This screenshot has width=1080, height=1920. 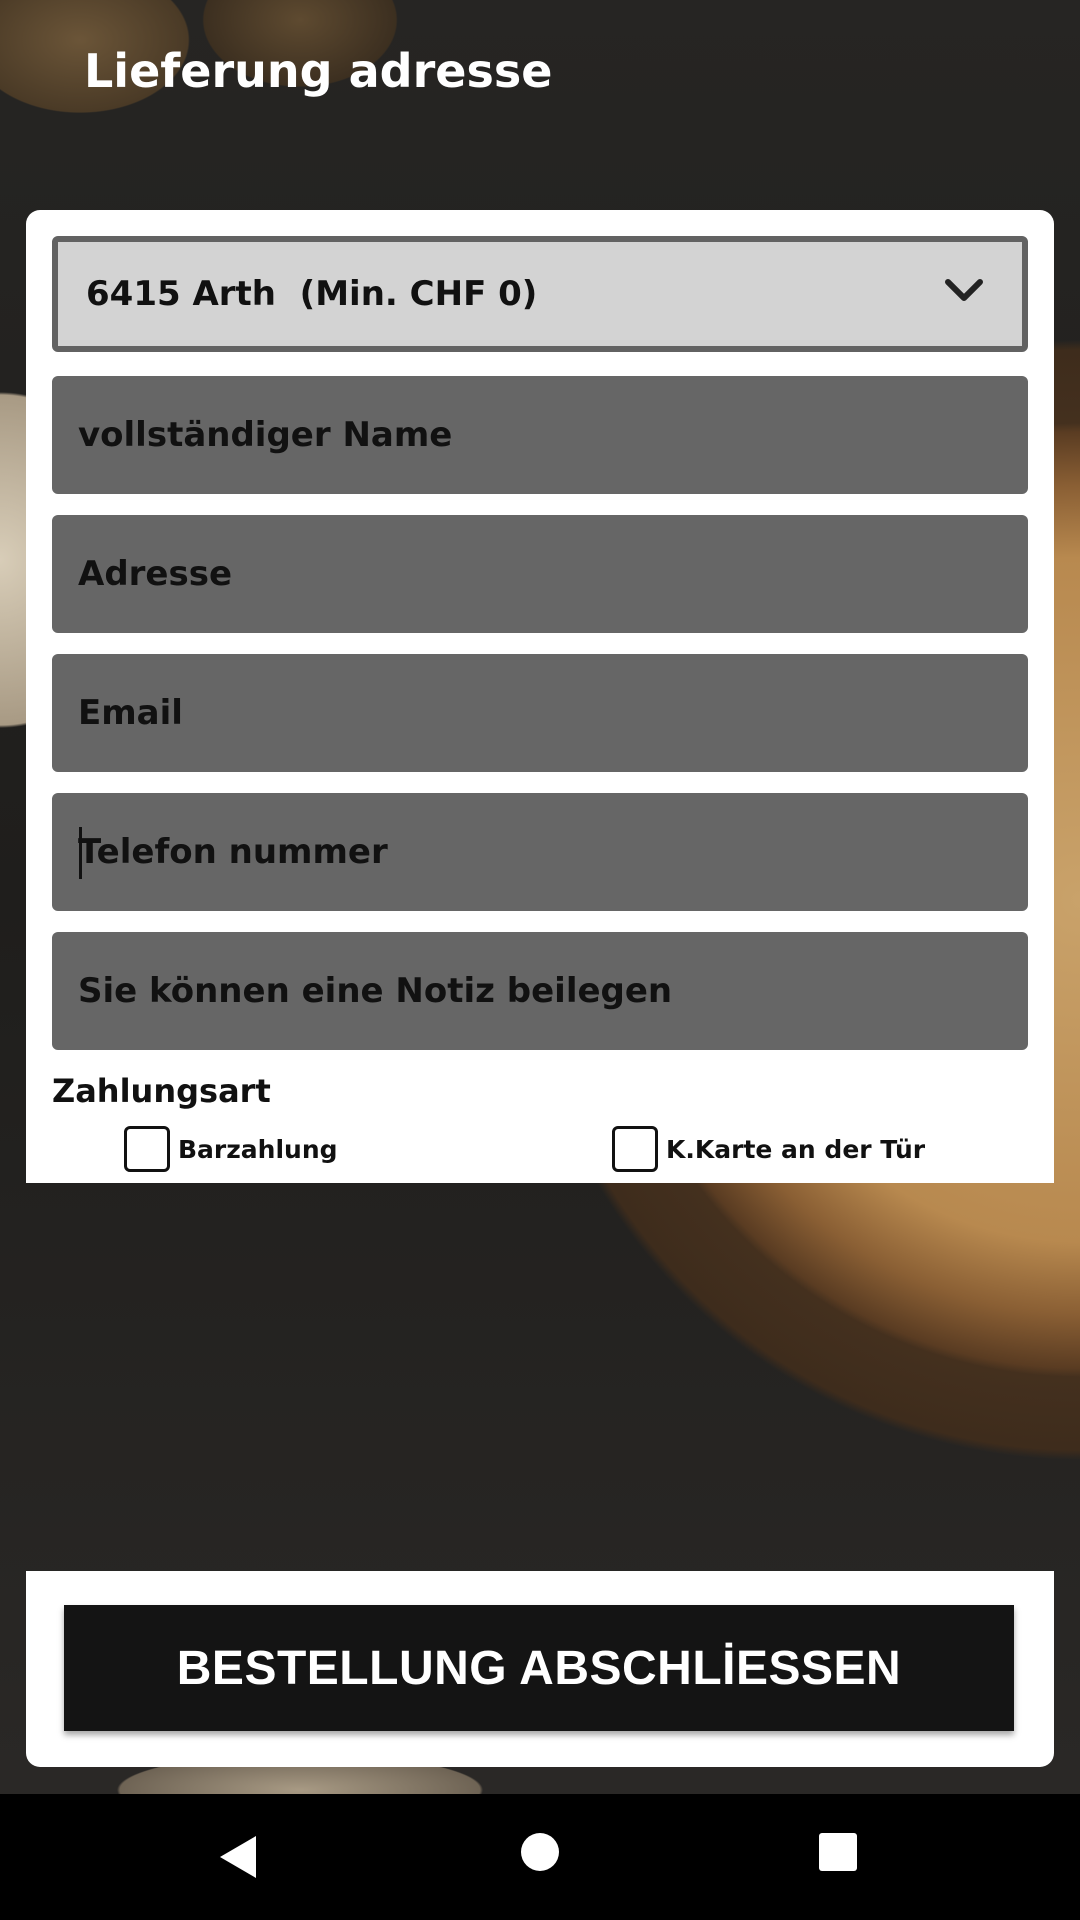 What do you see at coordinates (540, 1852) in the screenshot?
I see `home-icon` at bounding box center [540, 1852].